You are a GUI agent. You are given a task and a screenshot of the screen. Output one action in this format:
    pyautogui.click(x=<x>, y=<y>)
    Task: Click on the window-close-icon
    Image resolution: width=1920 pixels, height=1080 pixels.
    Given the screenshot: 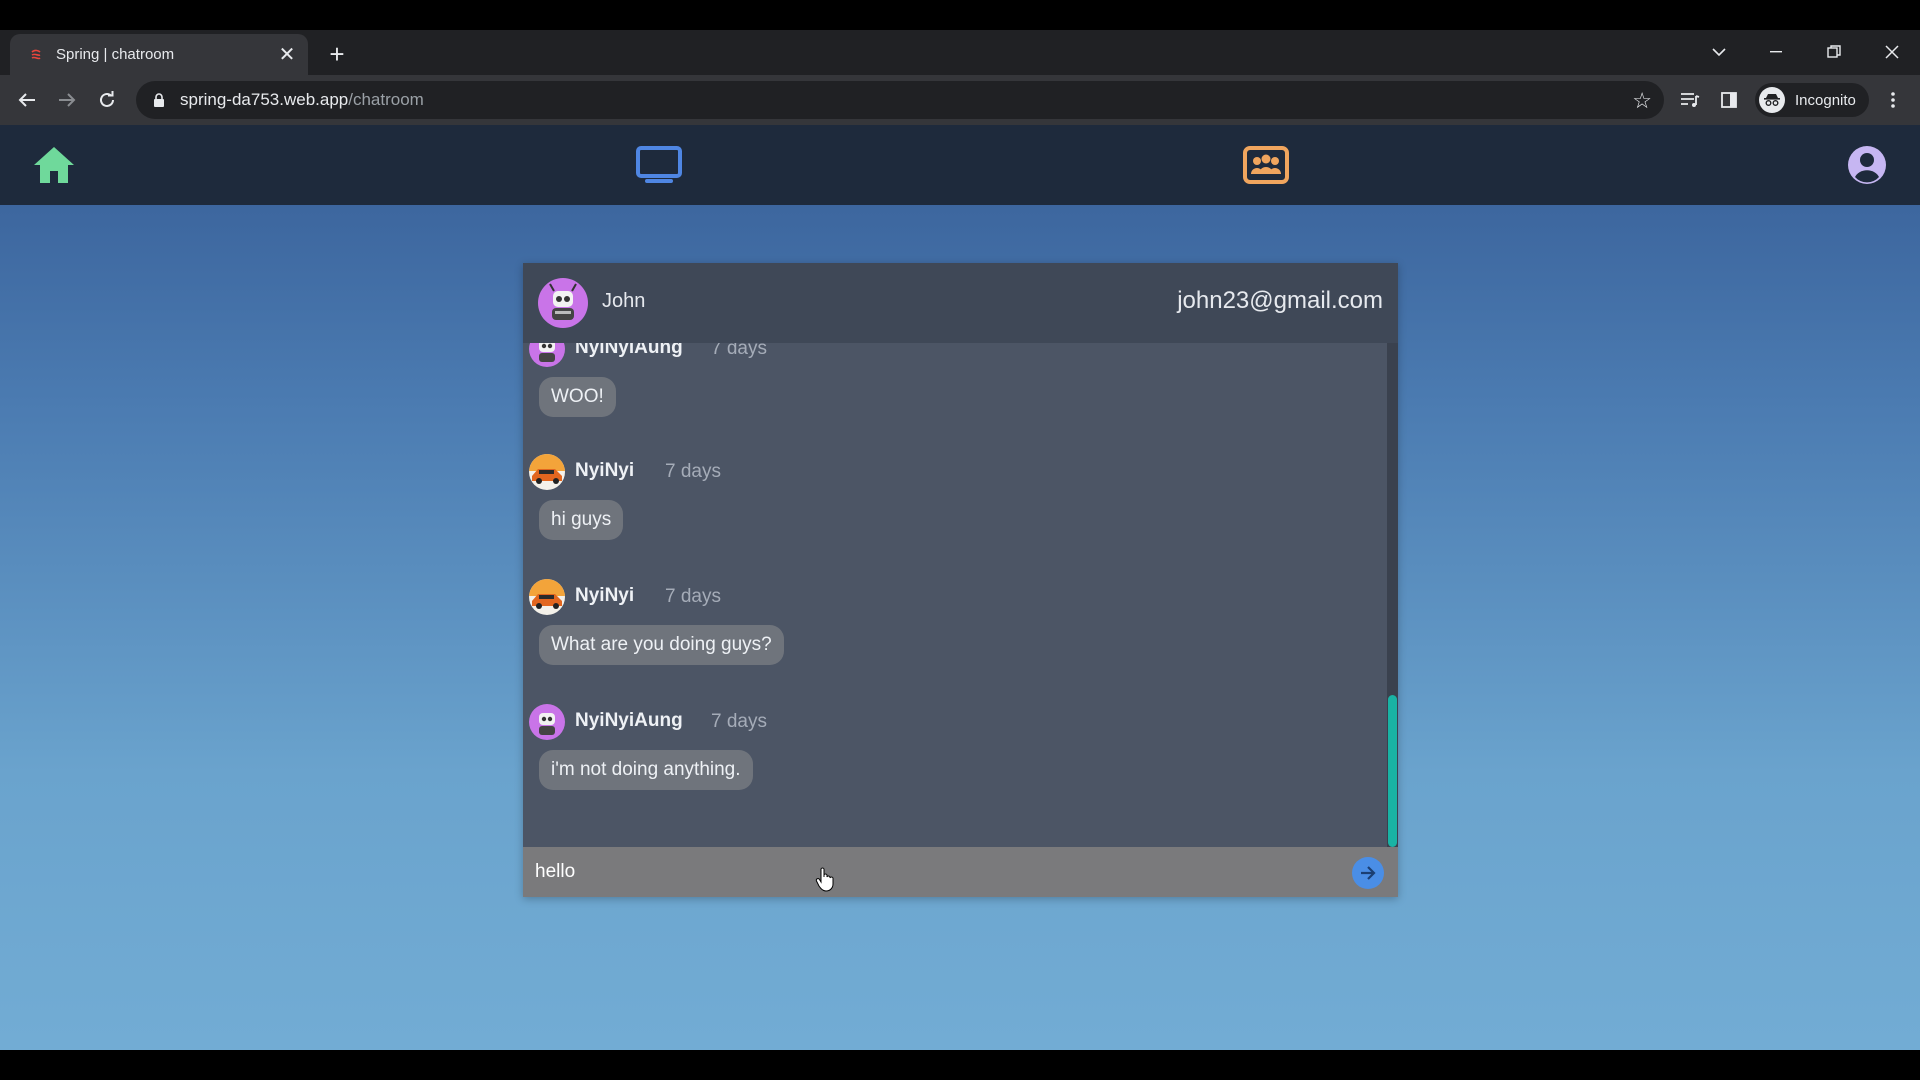 What is the action you would take?
    pyautogui.click(x=1892, y=52)
    